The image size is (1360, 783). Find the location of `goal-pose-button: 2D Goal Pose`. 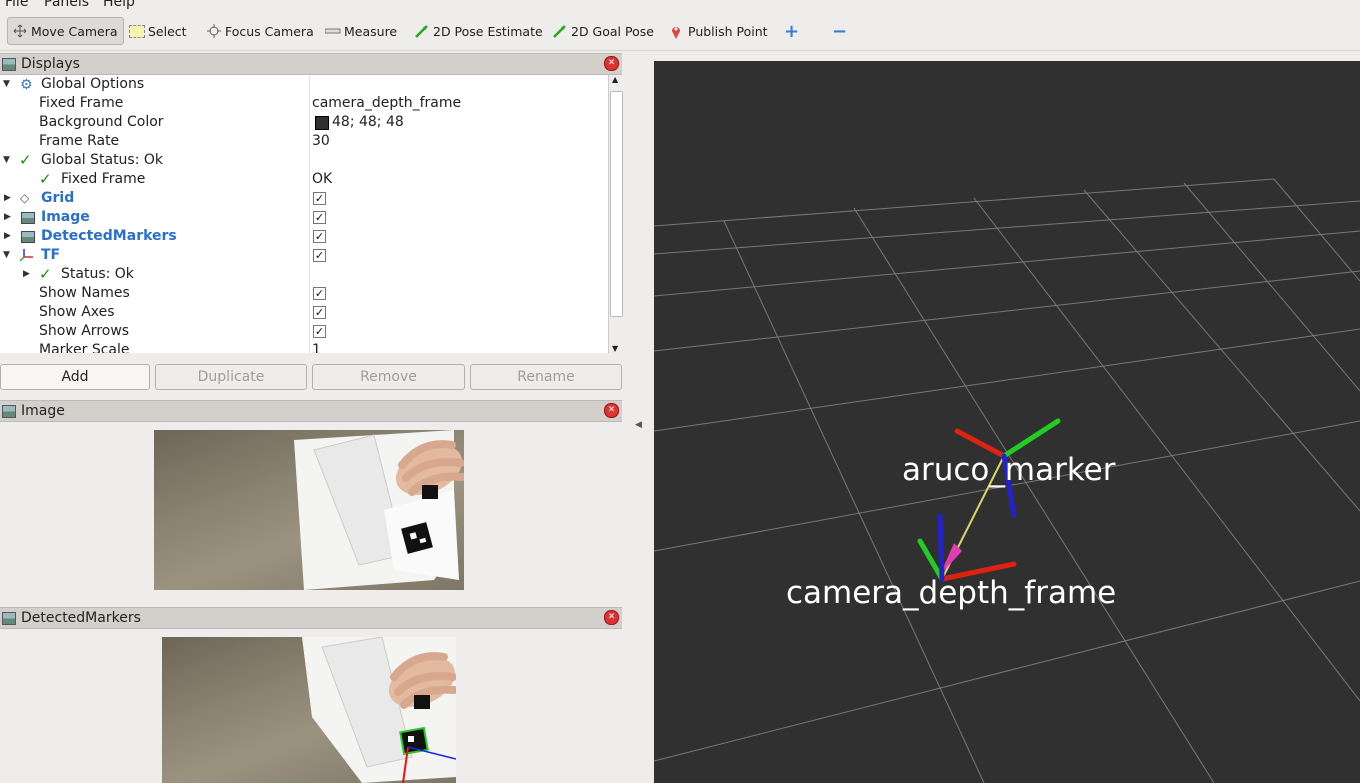

goal-pose-button: 2D Goal Pose is located at coordinates (603, 31).